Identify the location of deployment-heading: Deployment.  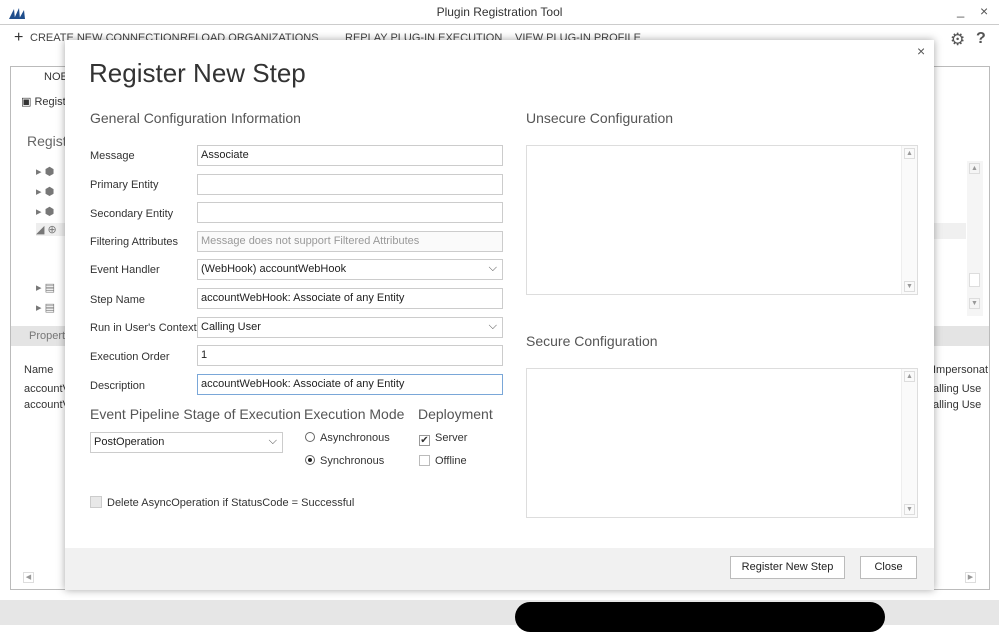
(455, 414).